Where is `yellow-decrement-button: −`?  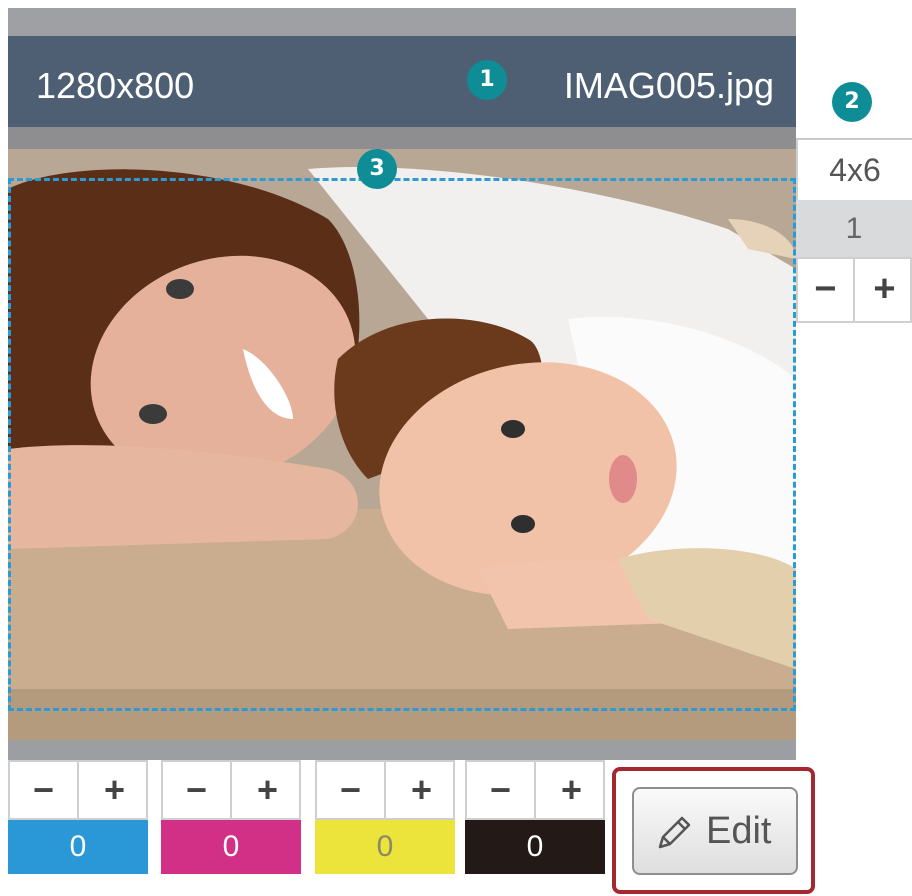
yellow-decrement-button: − is located at coordinates (351, 790).